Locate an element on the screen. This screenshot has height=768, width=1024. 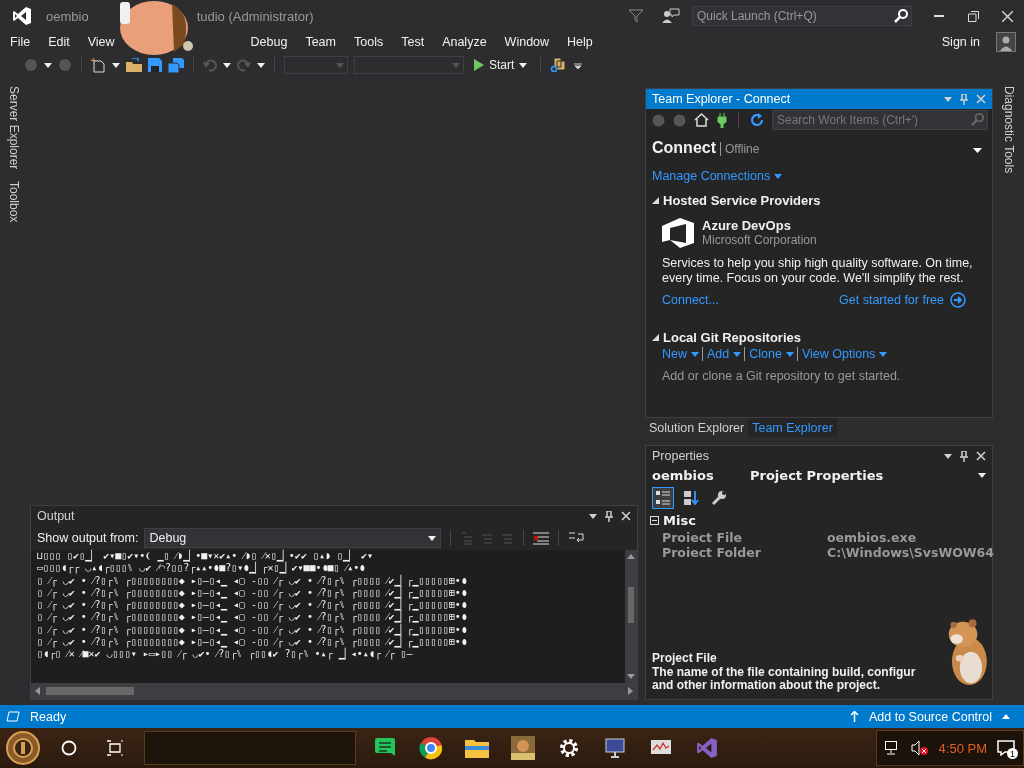
property-value: C:\Windows\SvsWOW64 is located at coordinates (910, 552).